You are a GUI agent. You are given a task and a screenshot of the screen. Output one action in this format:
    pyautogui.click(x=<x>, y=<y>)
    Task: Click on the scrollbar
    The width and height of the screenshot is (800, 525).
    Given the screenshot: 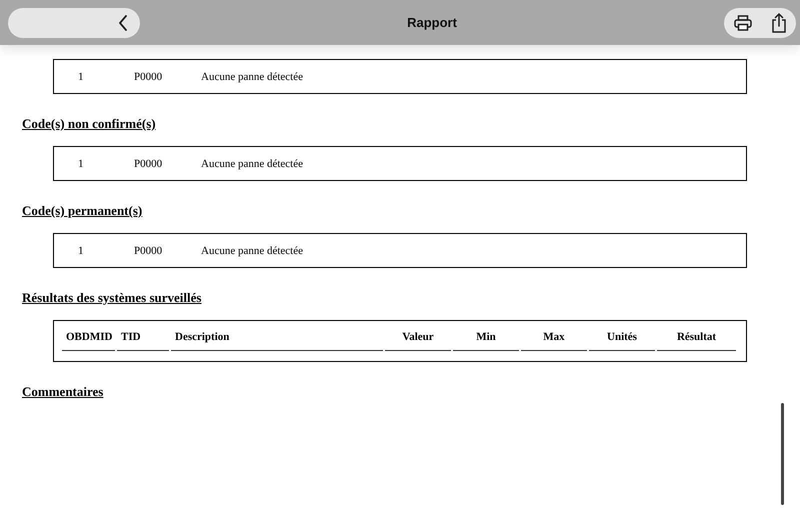 What is the action you would take?
    pyautogui.click(x=782, y=454)
    